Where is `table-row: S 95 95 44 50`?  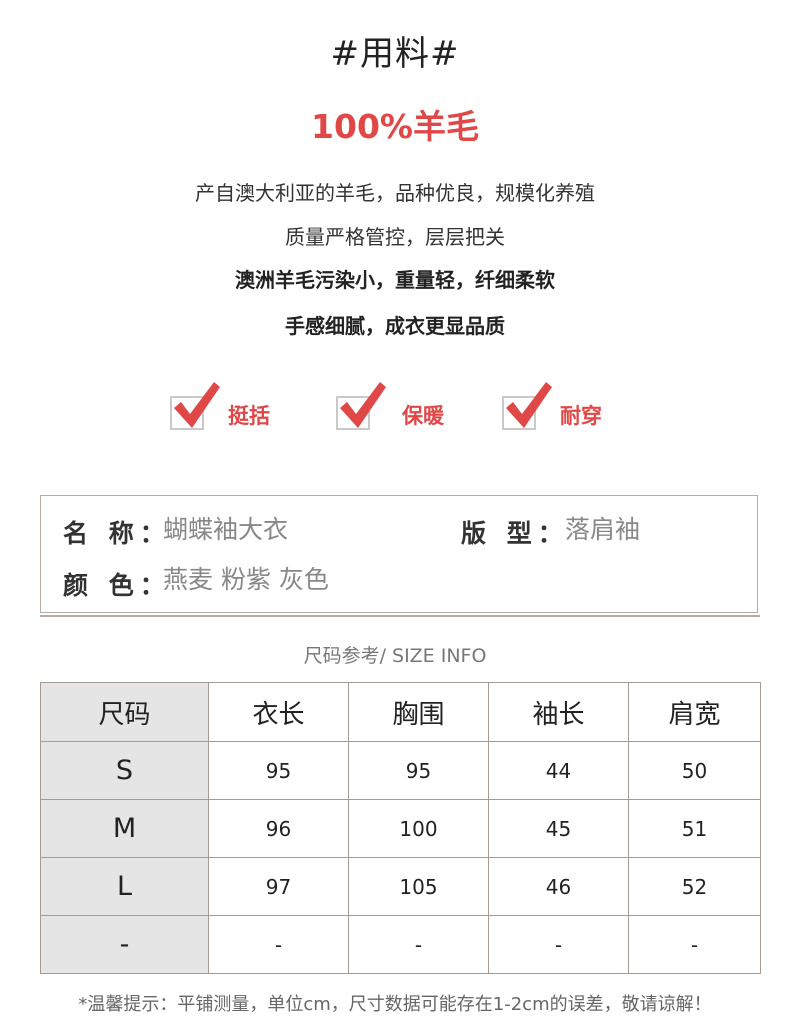 table-row: S 95 95 44 50 is located at coordinates (400, 770).